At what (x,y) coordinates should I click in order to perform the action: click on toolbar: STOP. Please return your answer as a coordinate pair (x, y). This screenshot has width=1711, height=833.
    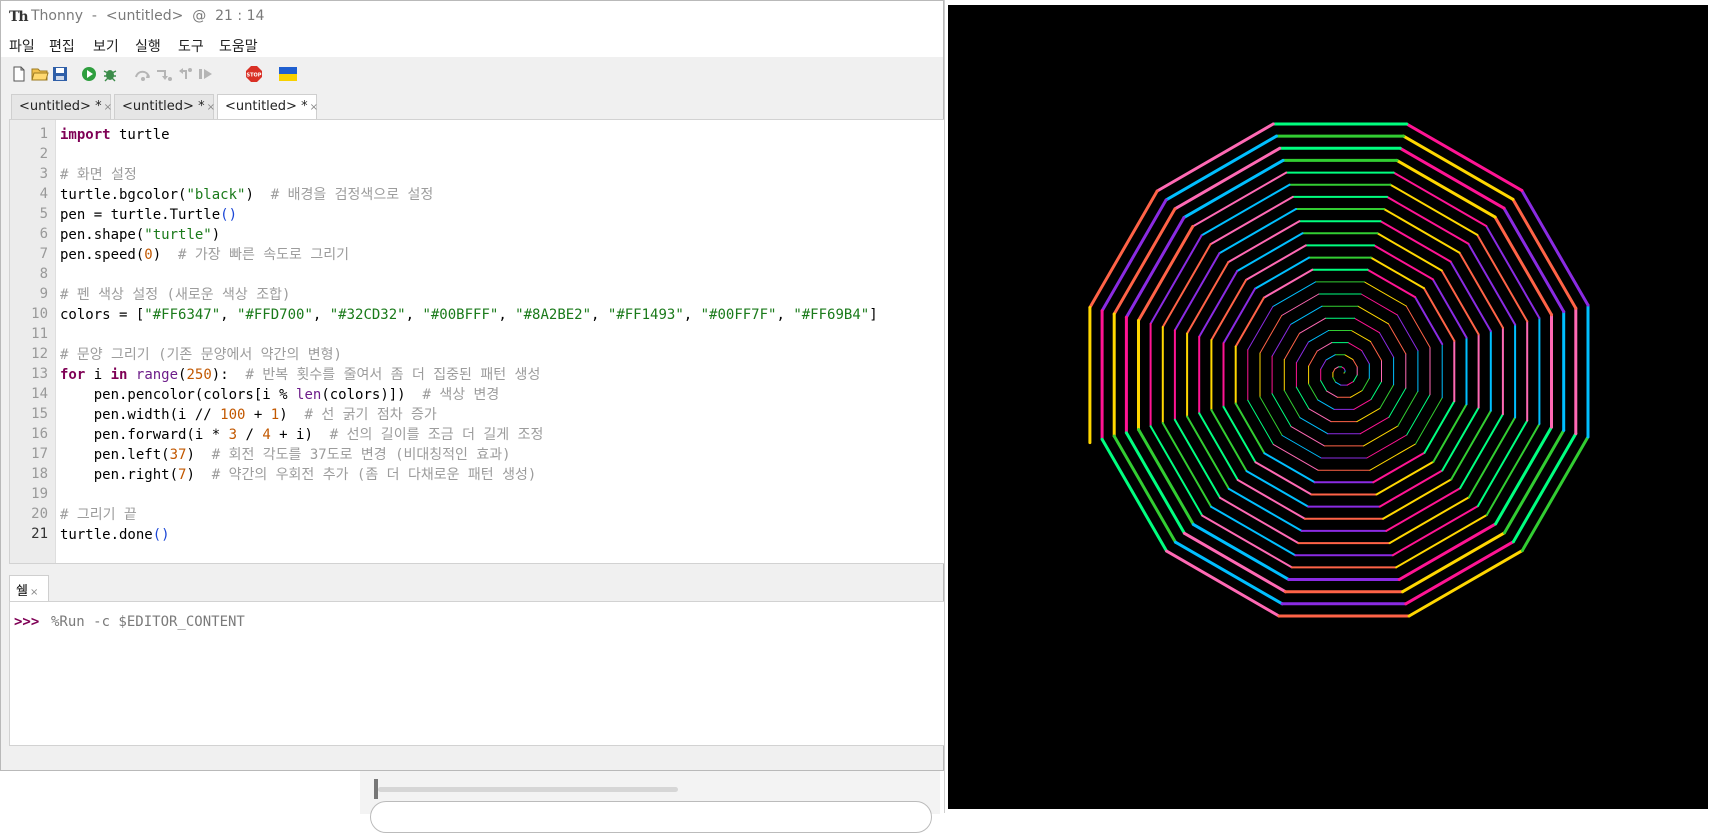
    Looking at the image, I should click on (472, 75).